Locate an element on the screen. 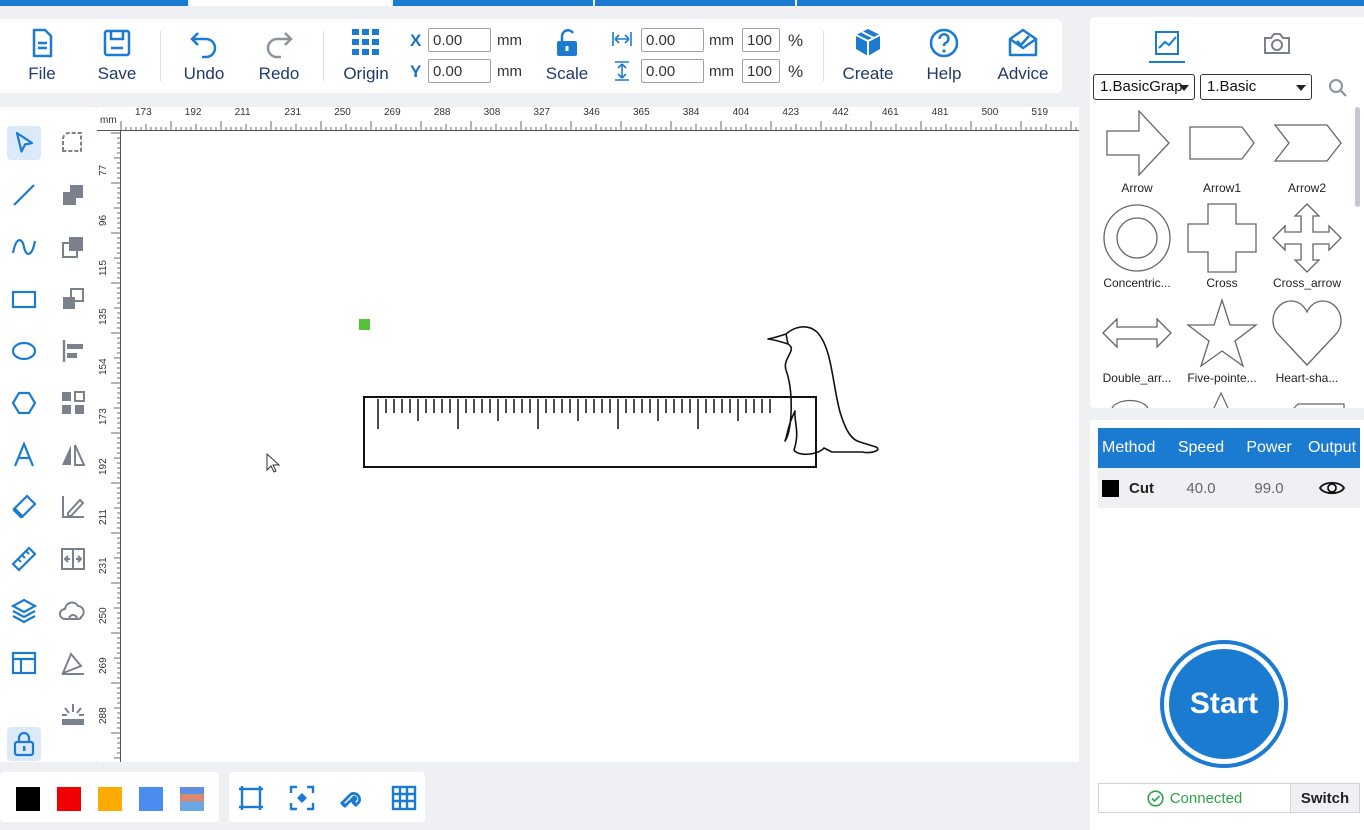 Image resolution: width=1364 pixels, height=830 pixels. magnet-snap-icon is located at coordinates (353, 798).